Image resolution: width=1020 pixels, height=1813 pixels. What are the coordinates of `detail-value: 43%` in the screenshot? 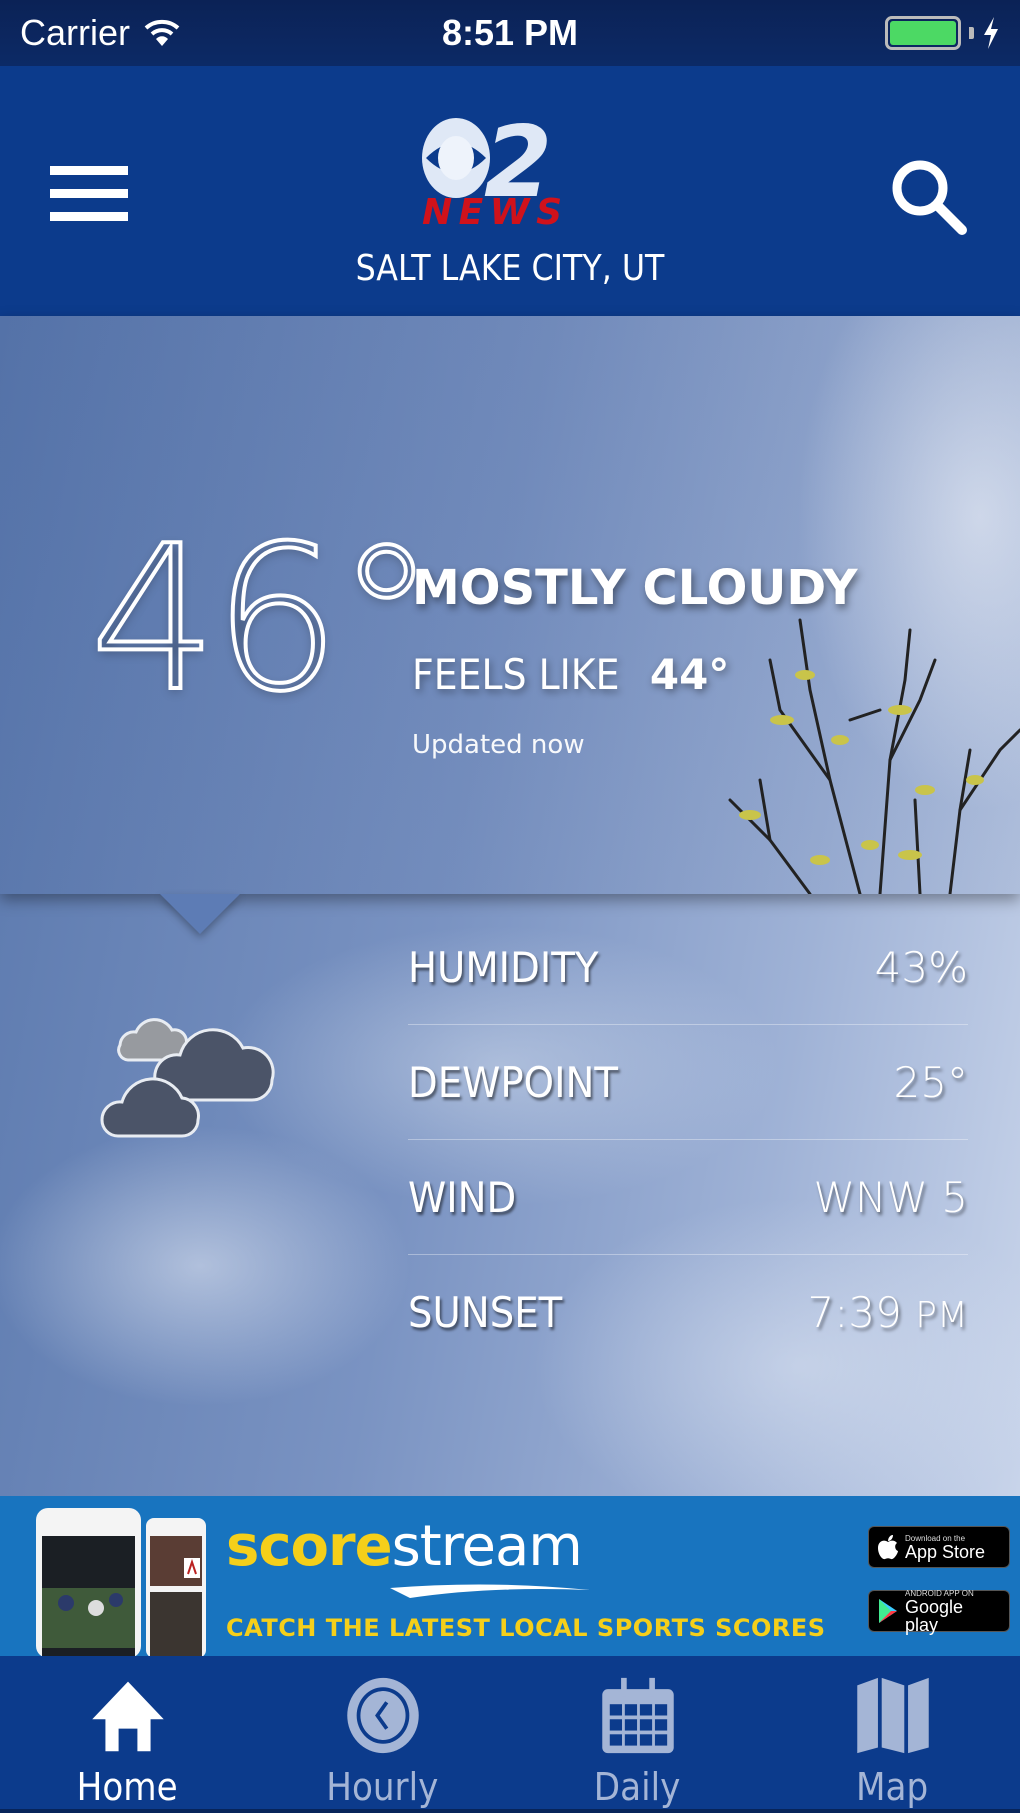 It's located at (921, 967).